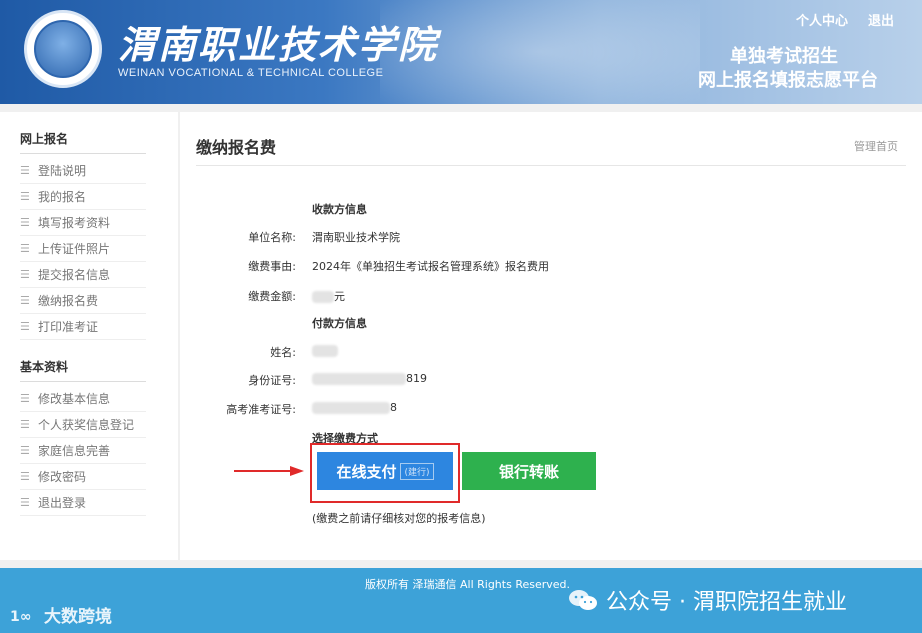 This screenshot has height=633, width=922. Describe the element at coordinates (551, 165) in the screenshot. I see `title-divider` at that location.